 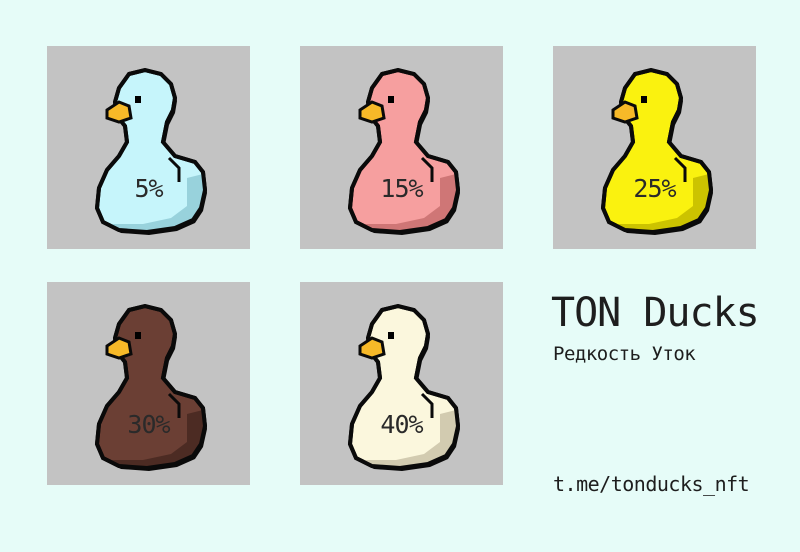 What do you see at coordinates (148, 424) in the screenshot?
I see `rarity-label: 30%` at bounding box center [148, 424].